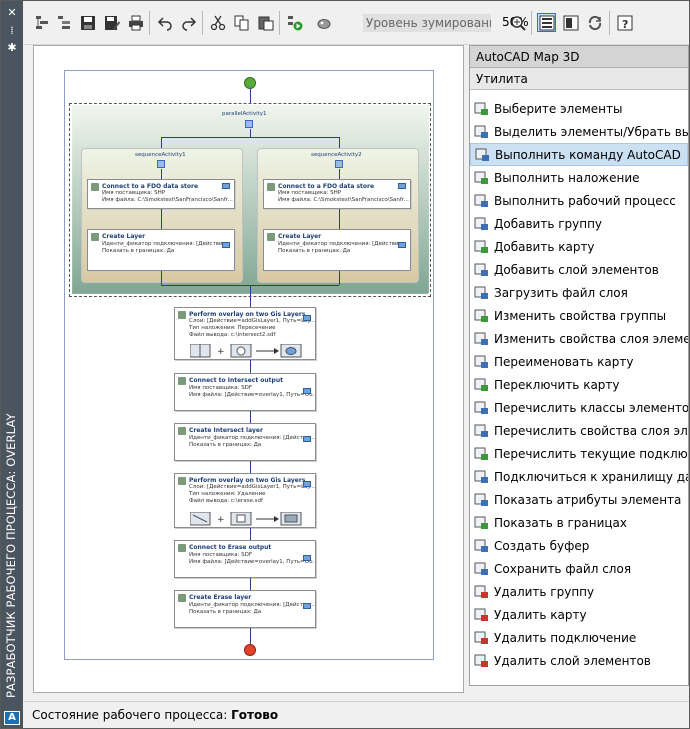 The height and width of the screenshot is (729, 690). I want to click on toolbox-item: Переключить карту, so click(579, 384).